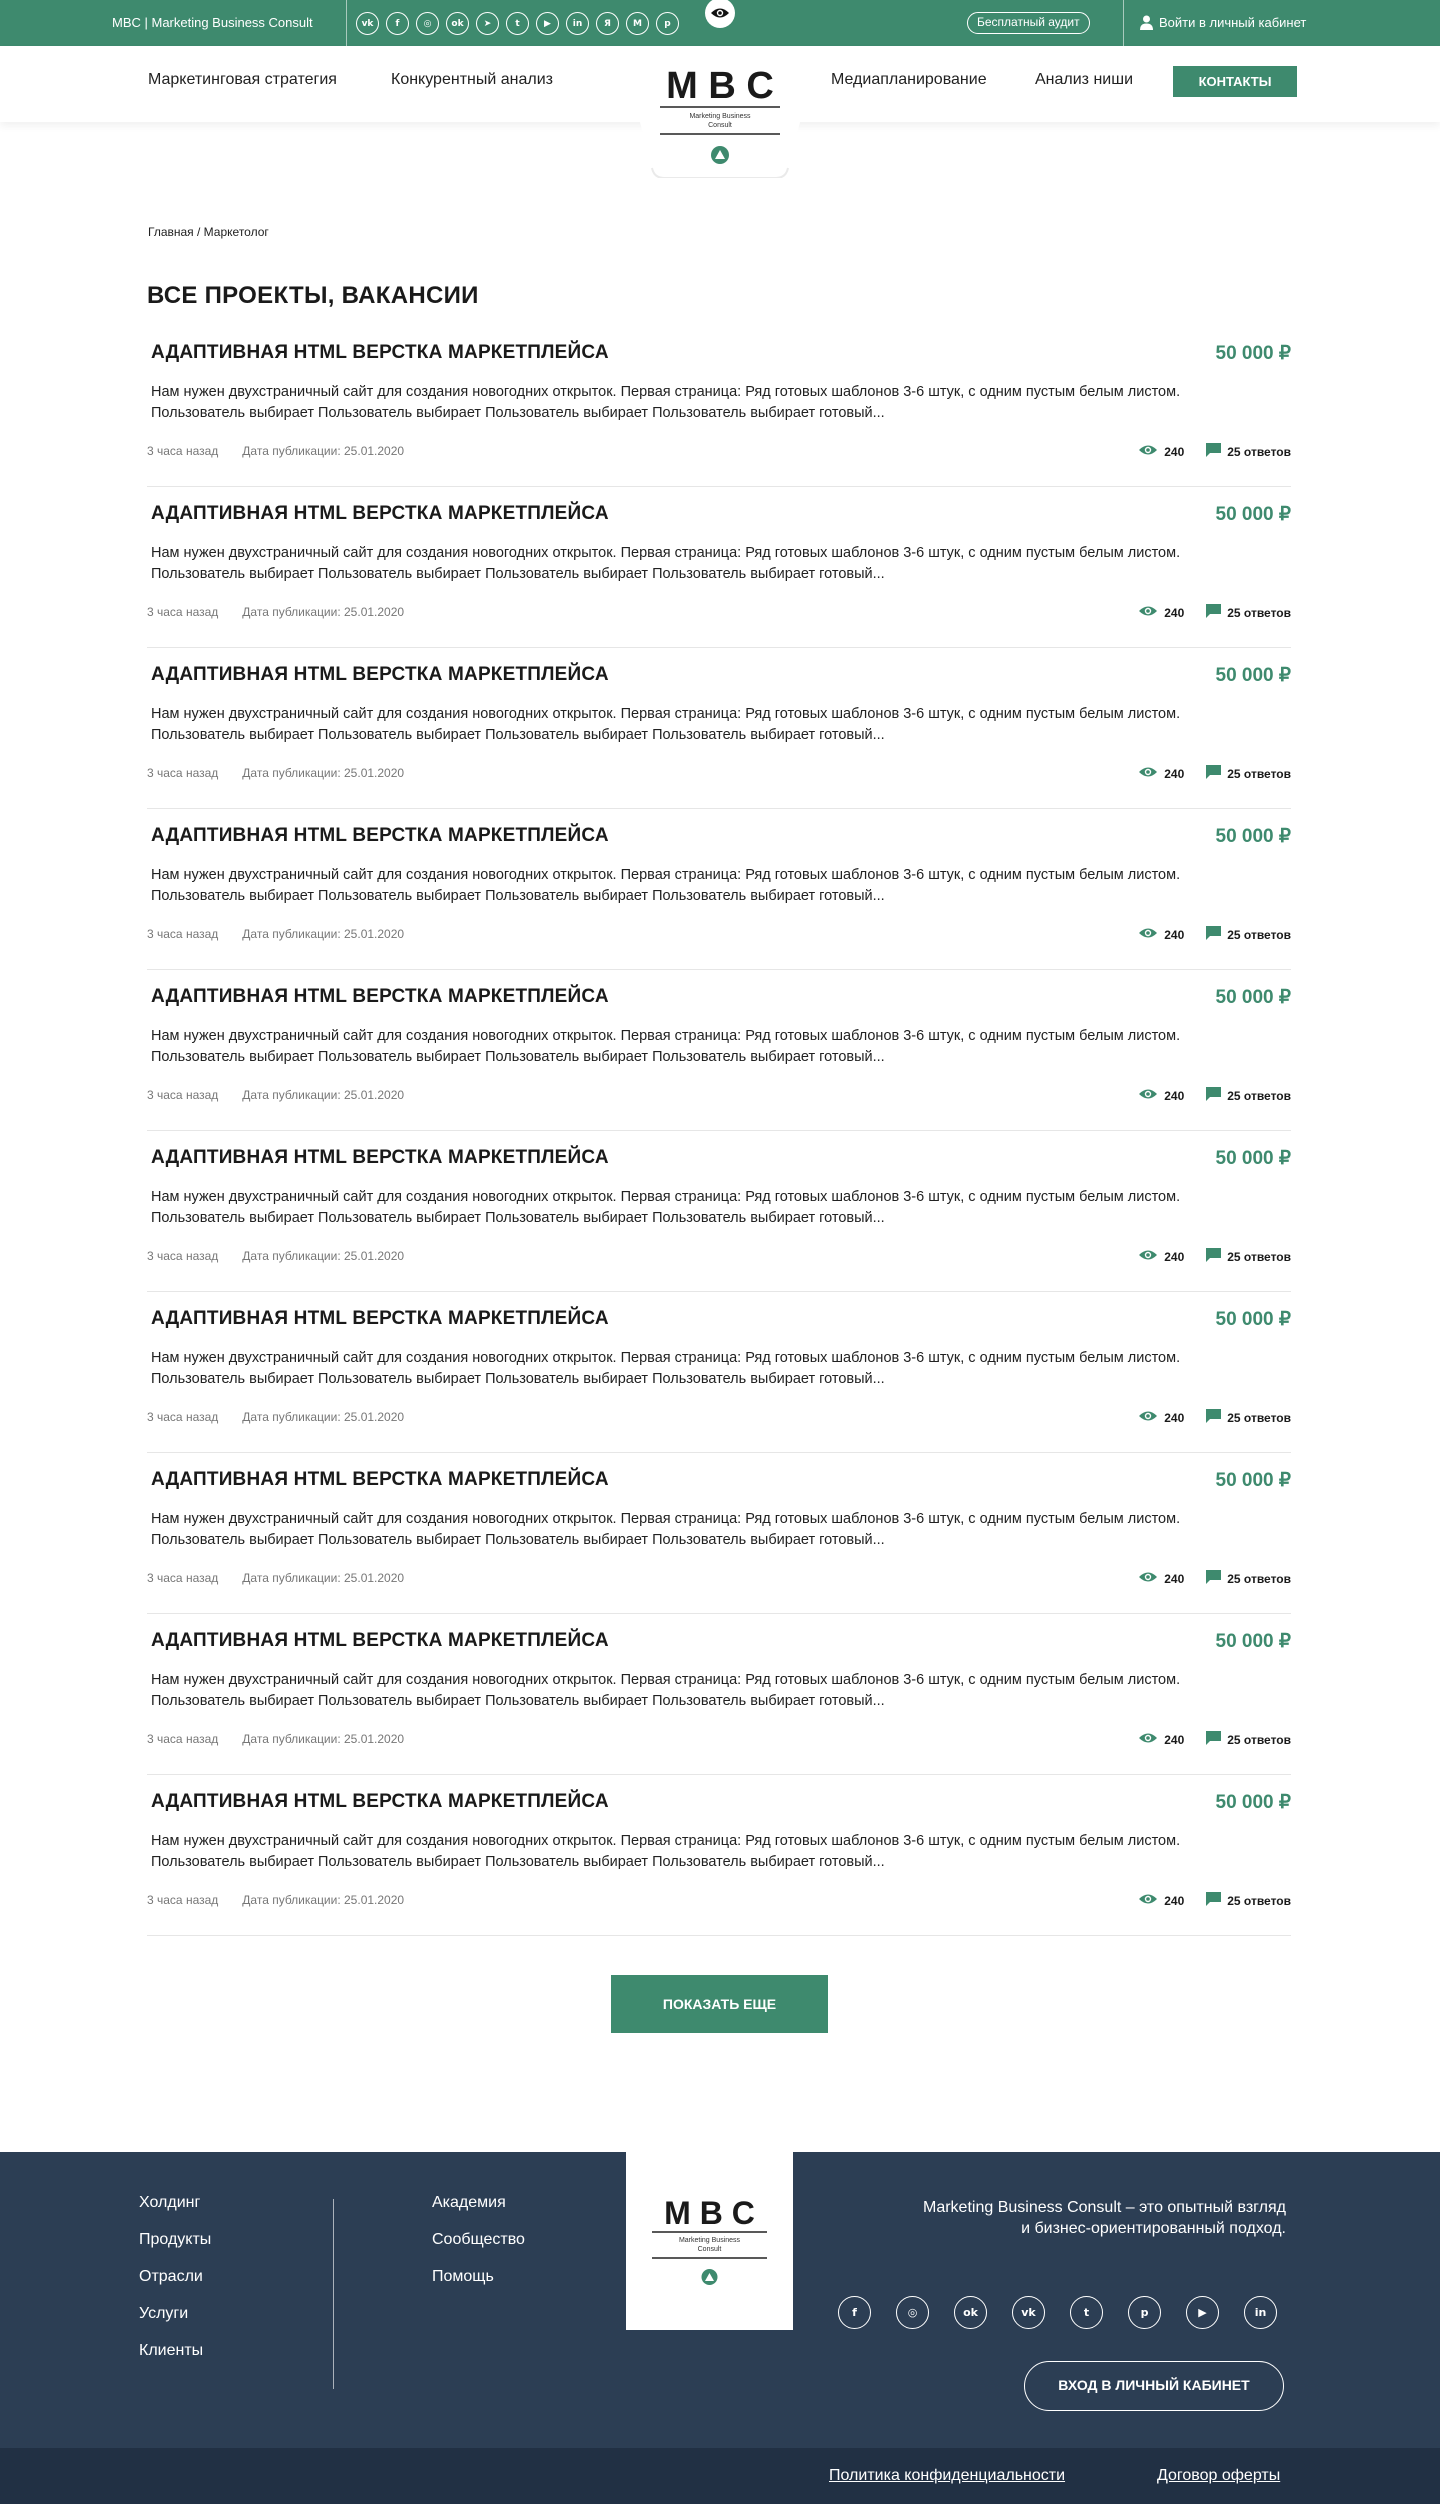 This screenshot has width=1440, height=2504. I want to click on job-publish-date: Дата публикации: 25.01.2020, so click(323, 451).